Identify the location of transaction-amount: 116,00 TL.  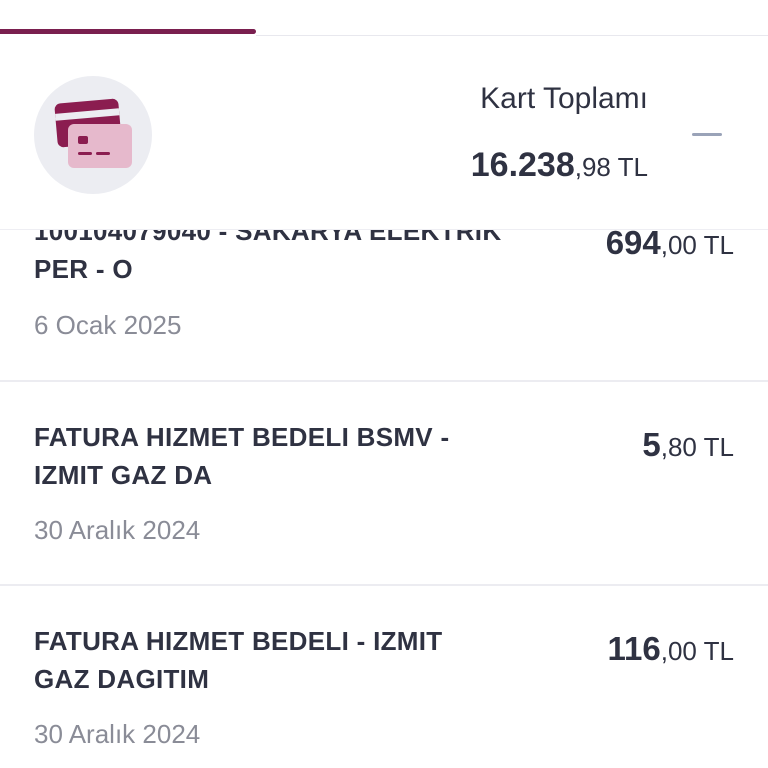
(671, 649).